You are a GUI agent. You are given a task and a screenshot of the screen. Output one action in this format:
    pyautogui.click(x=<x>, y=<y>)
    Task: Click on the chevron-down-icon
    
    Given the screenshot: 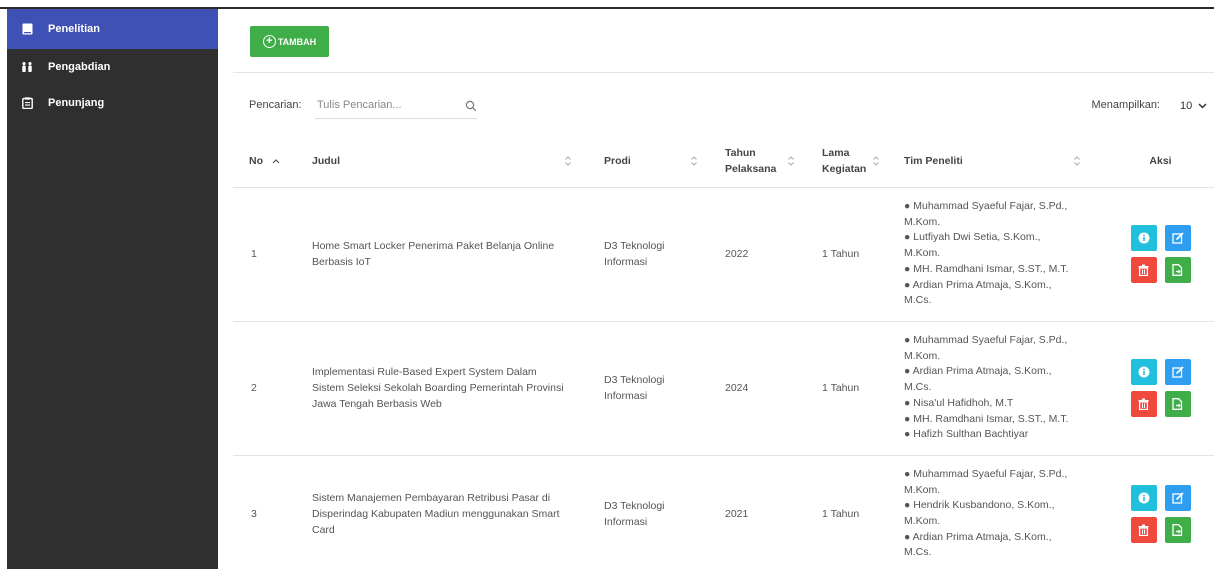 What is the action you would take?
    pyautogui.click(x=1202, y=106)
    